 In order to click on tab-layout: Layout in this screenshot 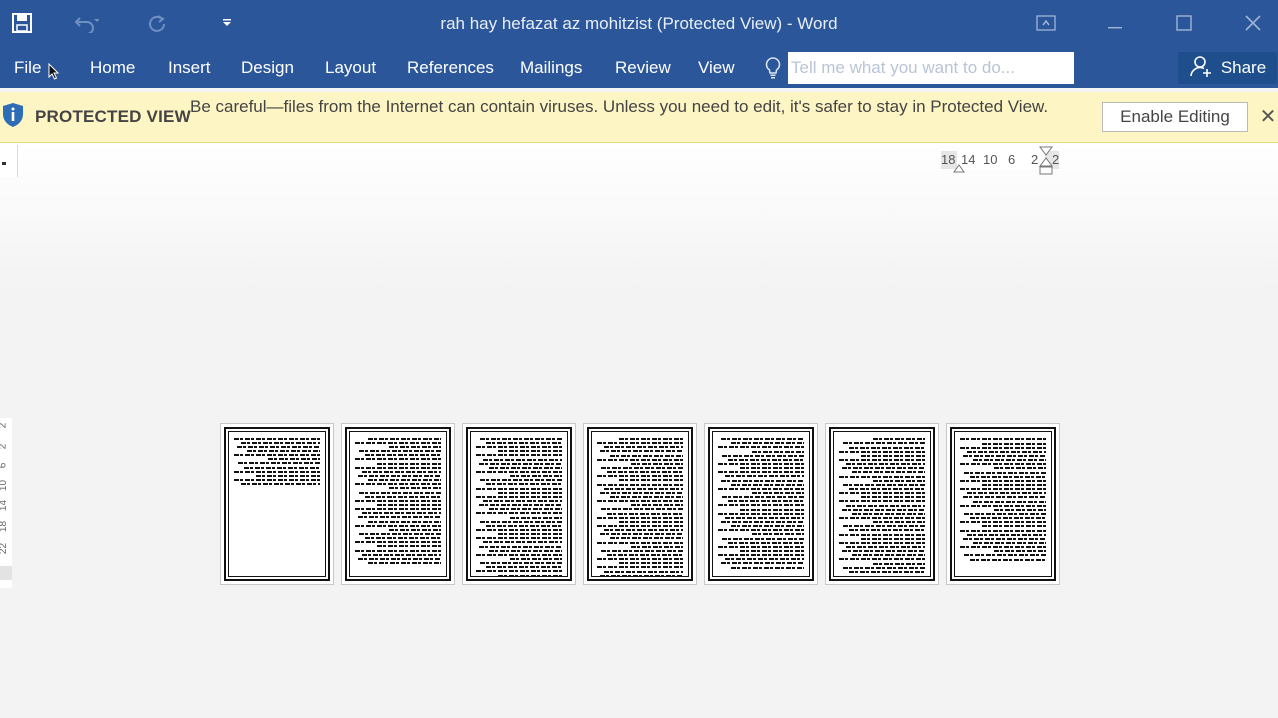, I will do `click(350, 68)`.